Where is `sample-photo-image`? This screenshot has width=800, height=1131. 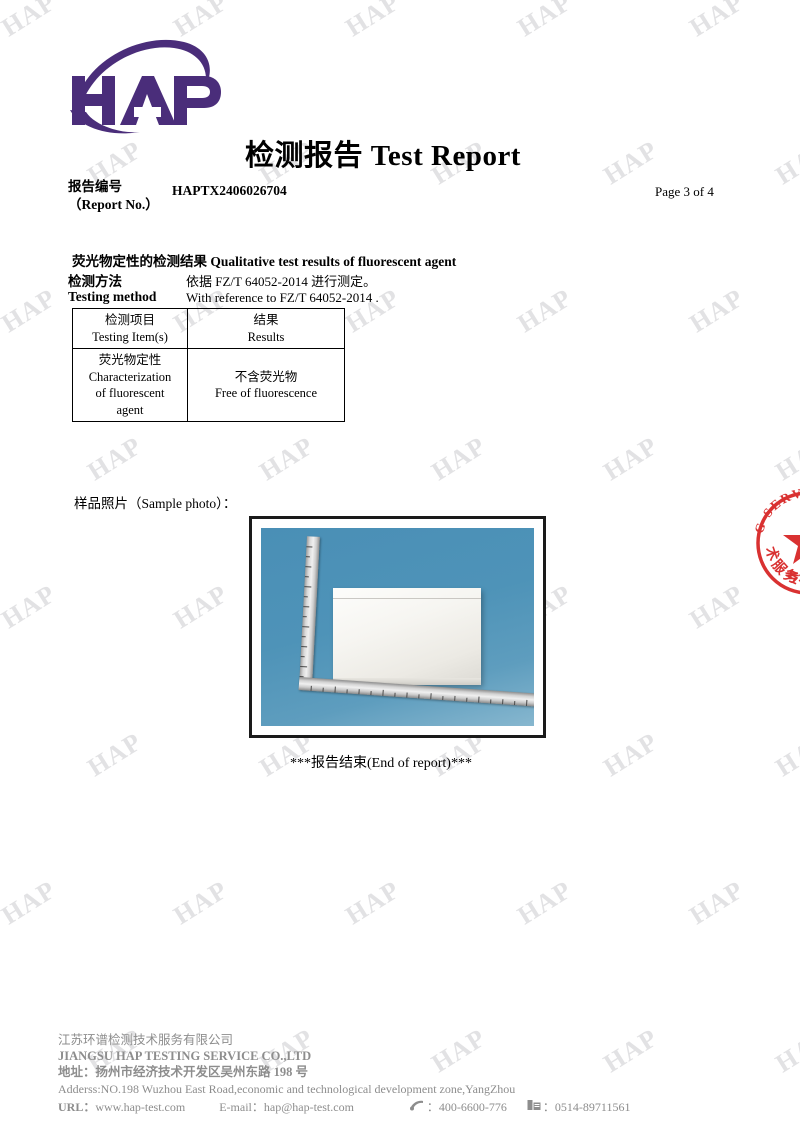
sample-photo-image is located at coordinates (397, 627).